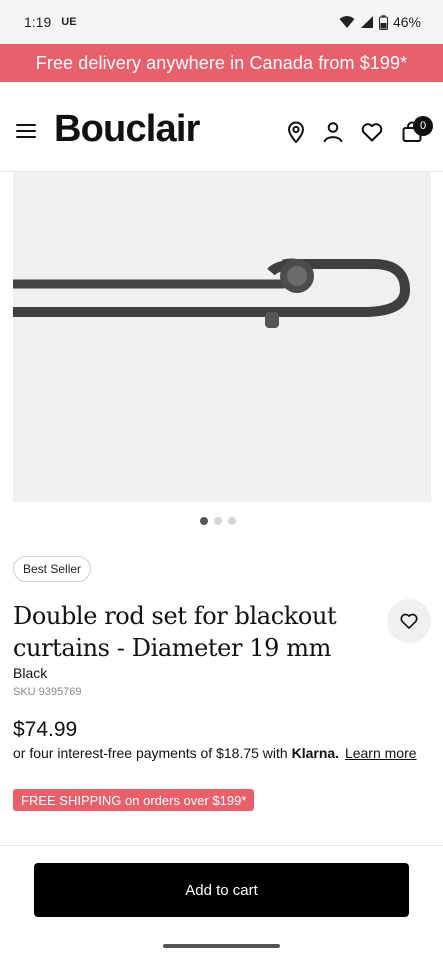  What do you see at coordinates (315, 753) in the screenshot?
I see `klarna-brand: Klarna.` at bounding box center [315, 753].